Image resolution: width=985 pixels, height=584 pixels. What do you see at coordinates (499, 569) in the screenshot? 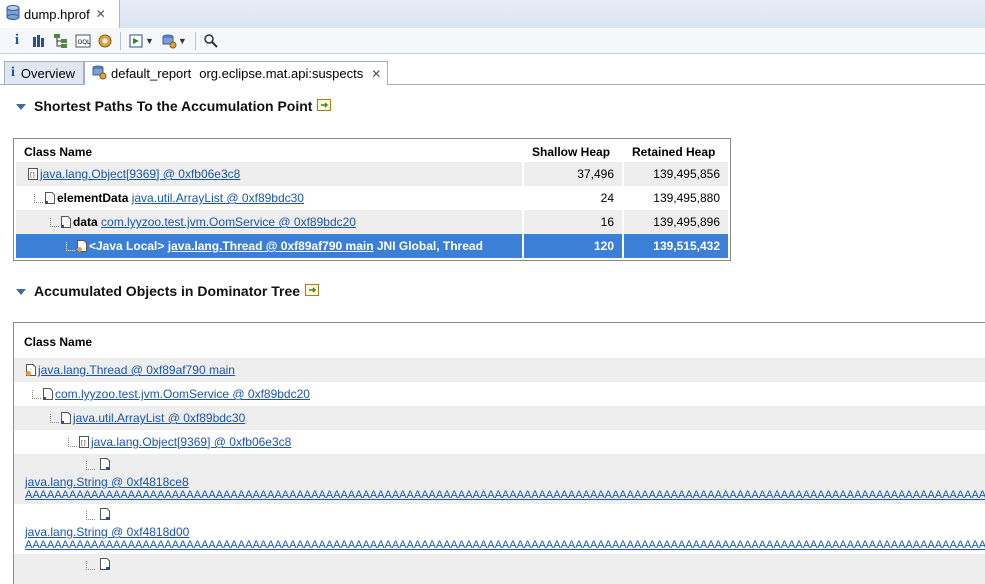
I see `list-item` at bounding box center [499, 569].